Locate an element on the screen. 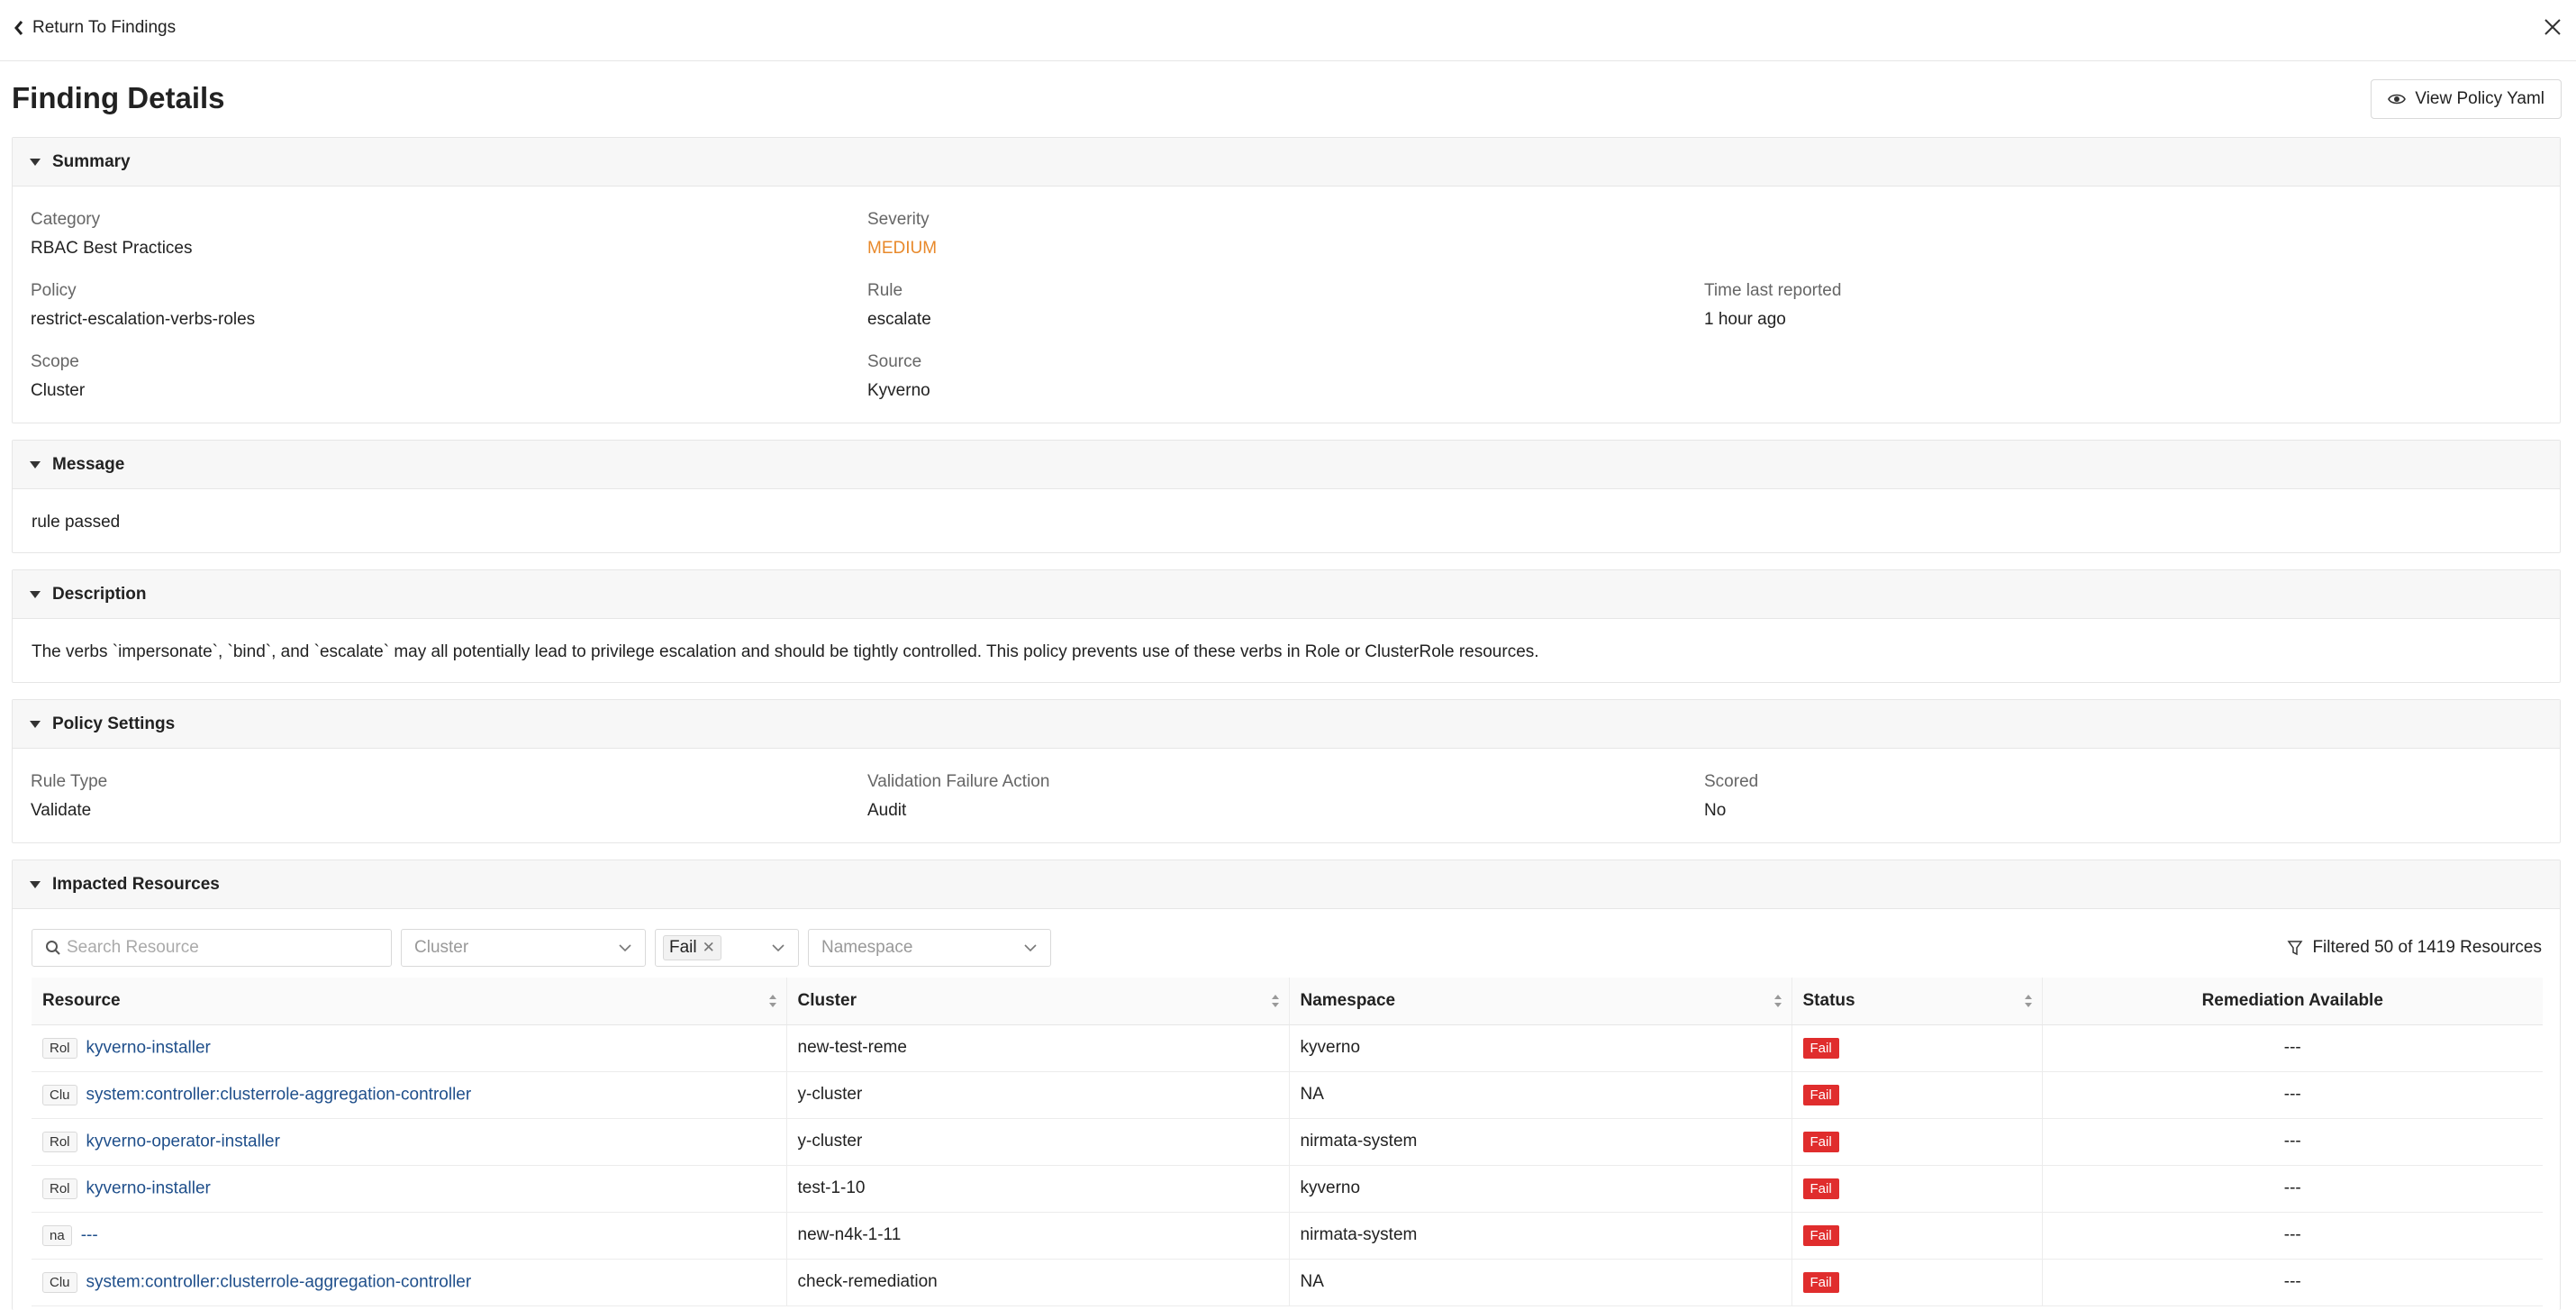  summary-title: Summary is located at coordinates (91, 161).